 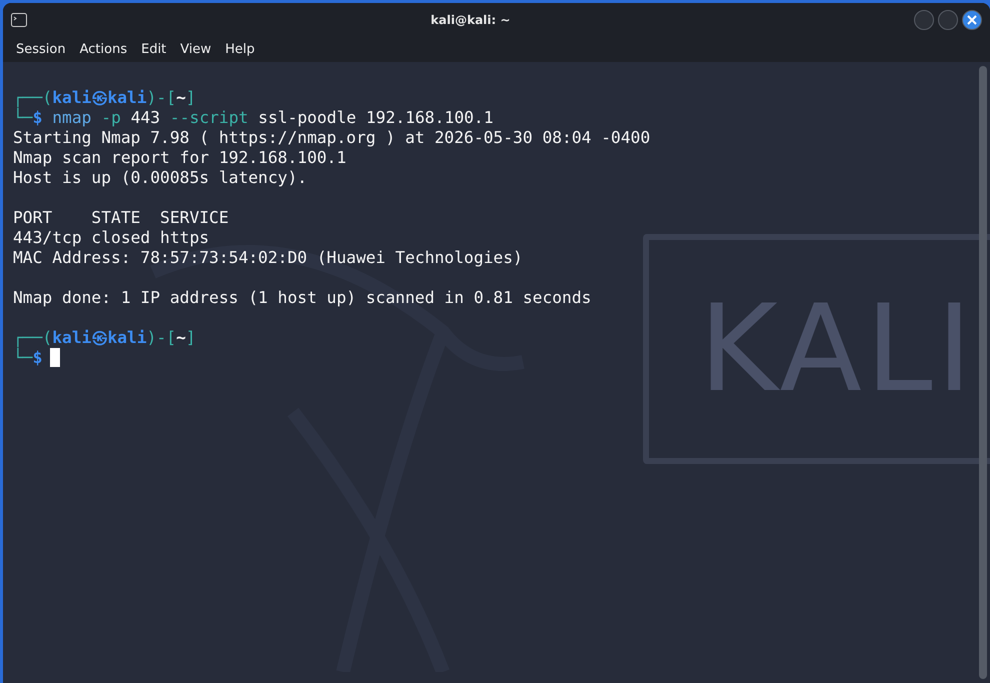 What do you see at coordinates (983, 372) in the screenshot?
I see `scrollbar` at bounding box center [983, 372].